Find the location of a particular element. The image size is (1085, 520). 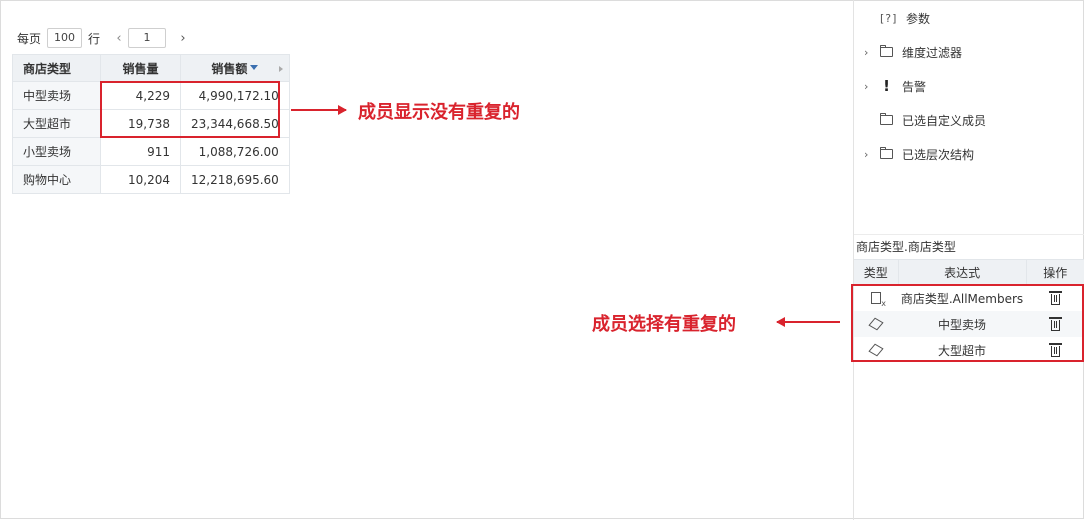

page-number-input: 1 is located at coordinates (147, 38).